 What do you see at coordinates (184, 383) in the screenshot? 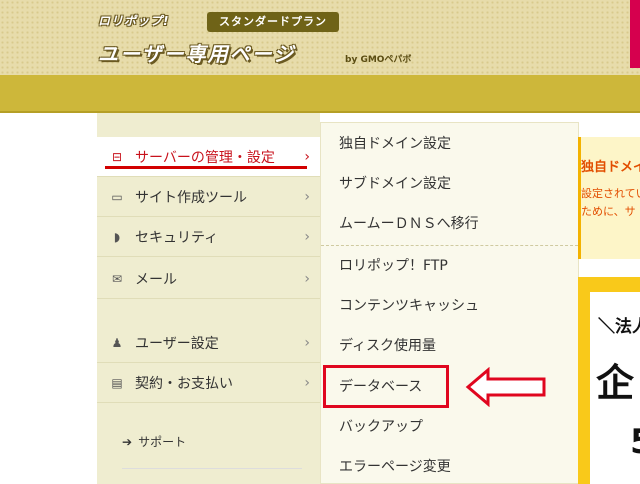
I see `sidebar-item-label: 契約・お支払い` at bounding box center [184, 383].